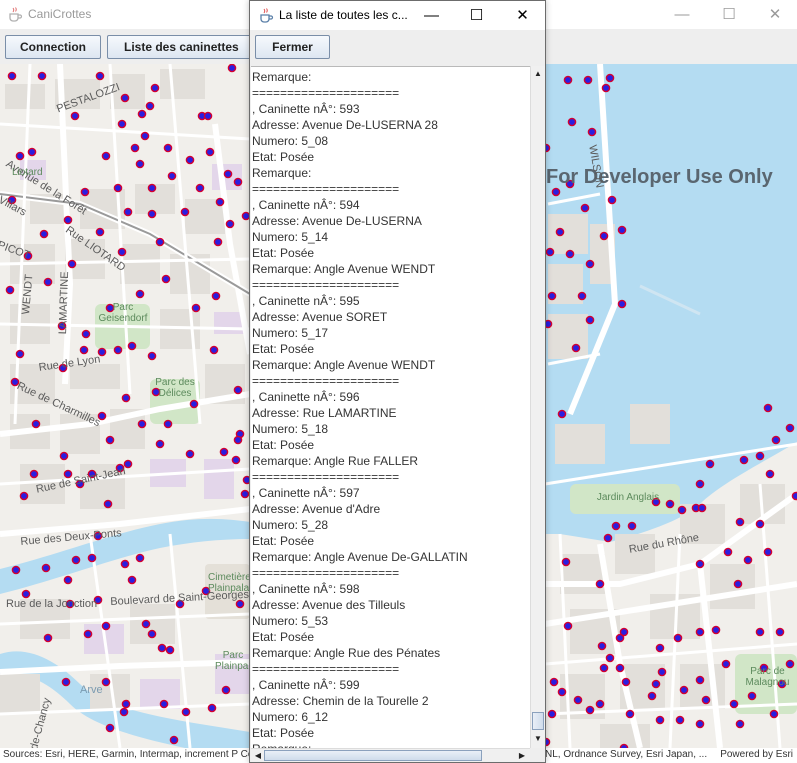 This screenshot has height=763, width=797. What do you see at coordinates (537, 407) in the screenshot?
I see `vertical-scrollbar: ▲ ▼` at bounding box center [537, 407].